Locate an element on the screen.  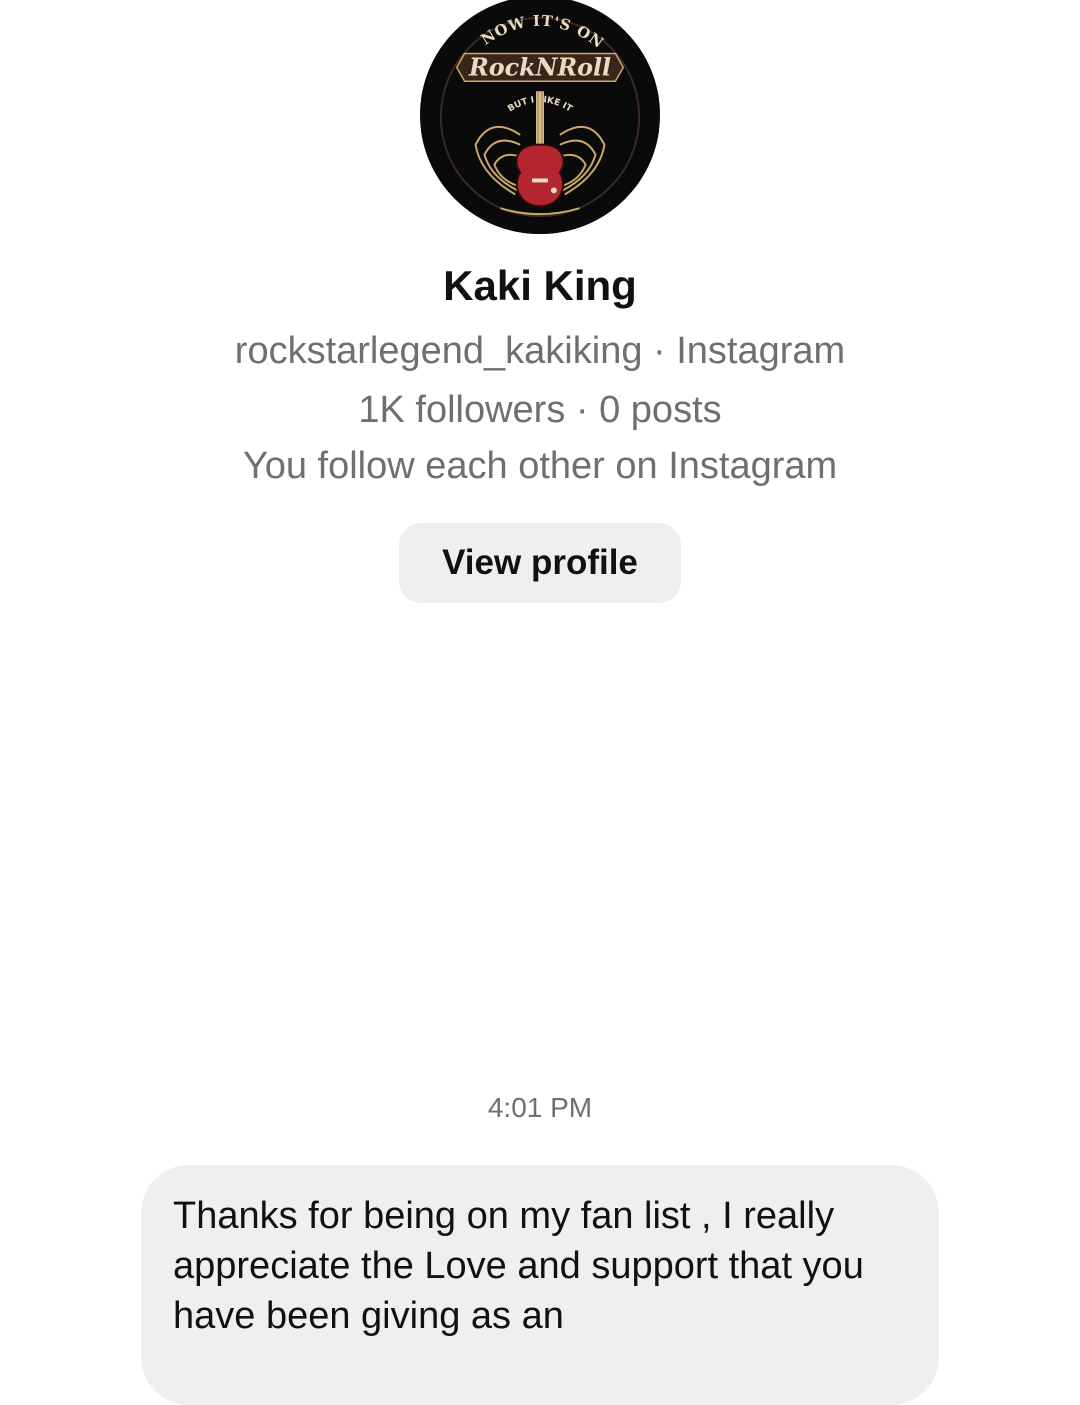
avatar-text-main: RockNRoll is located at coordinates (539, 67).